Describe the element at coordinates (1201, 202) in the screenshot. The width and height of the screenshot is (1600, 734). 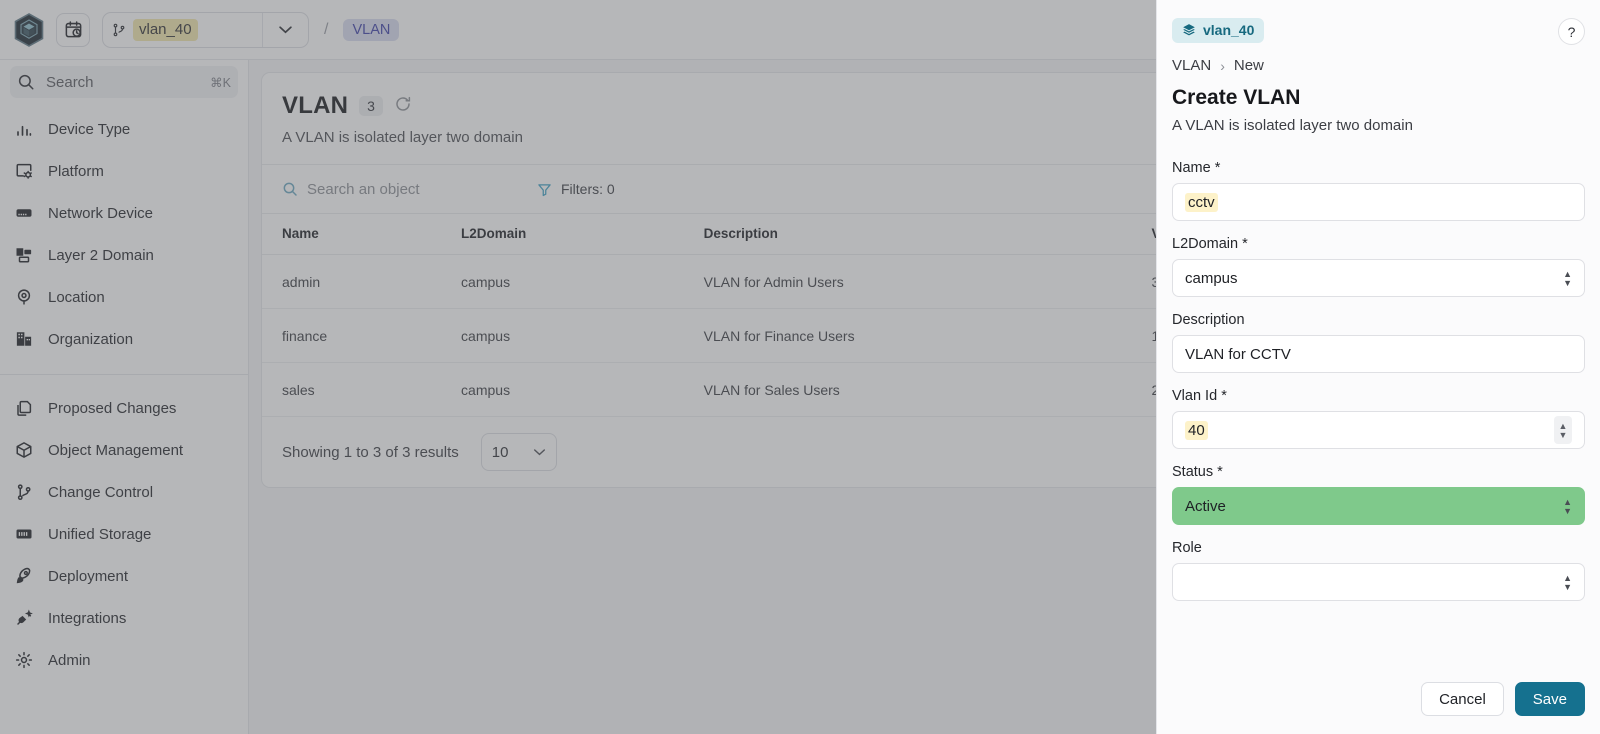
I see `name-input-value: cctv` at that location.